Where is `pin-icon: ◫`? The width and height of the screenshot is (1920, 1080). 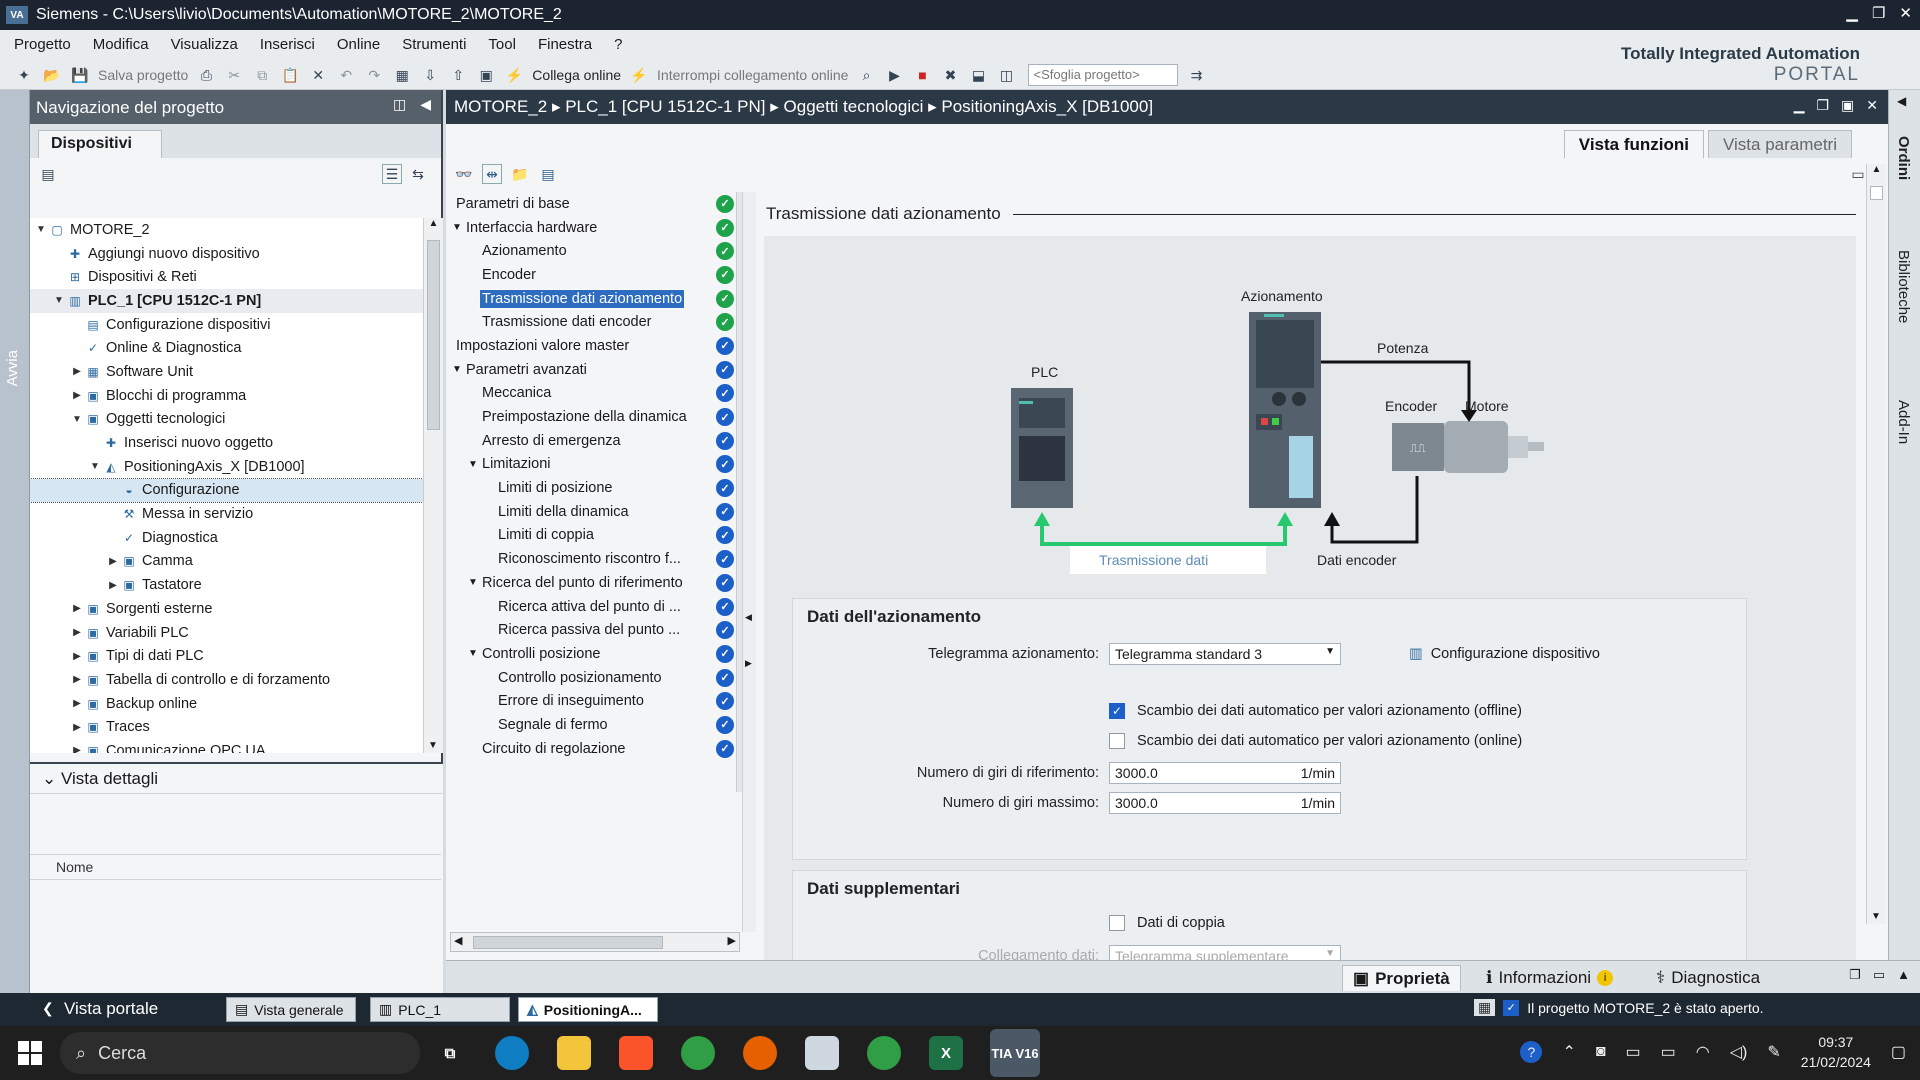
pin-icon: ◫ is located at coordinates (399, 104).